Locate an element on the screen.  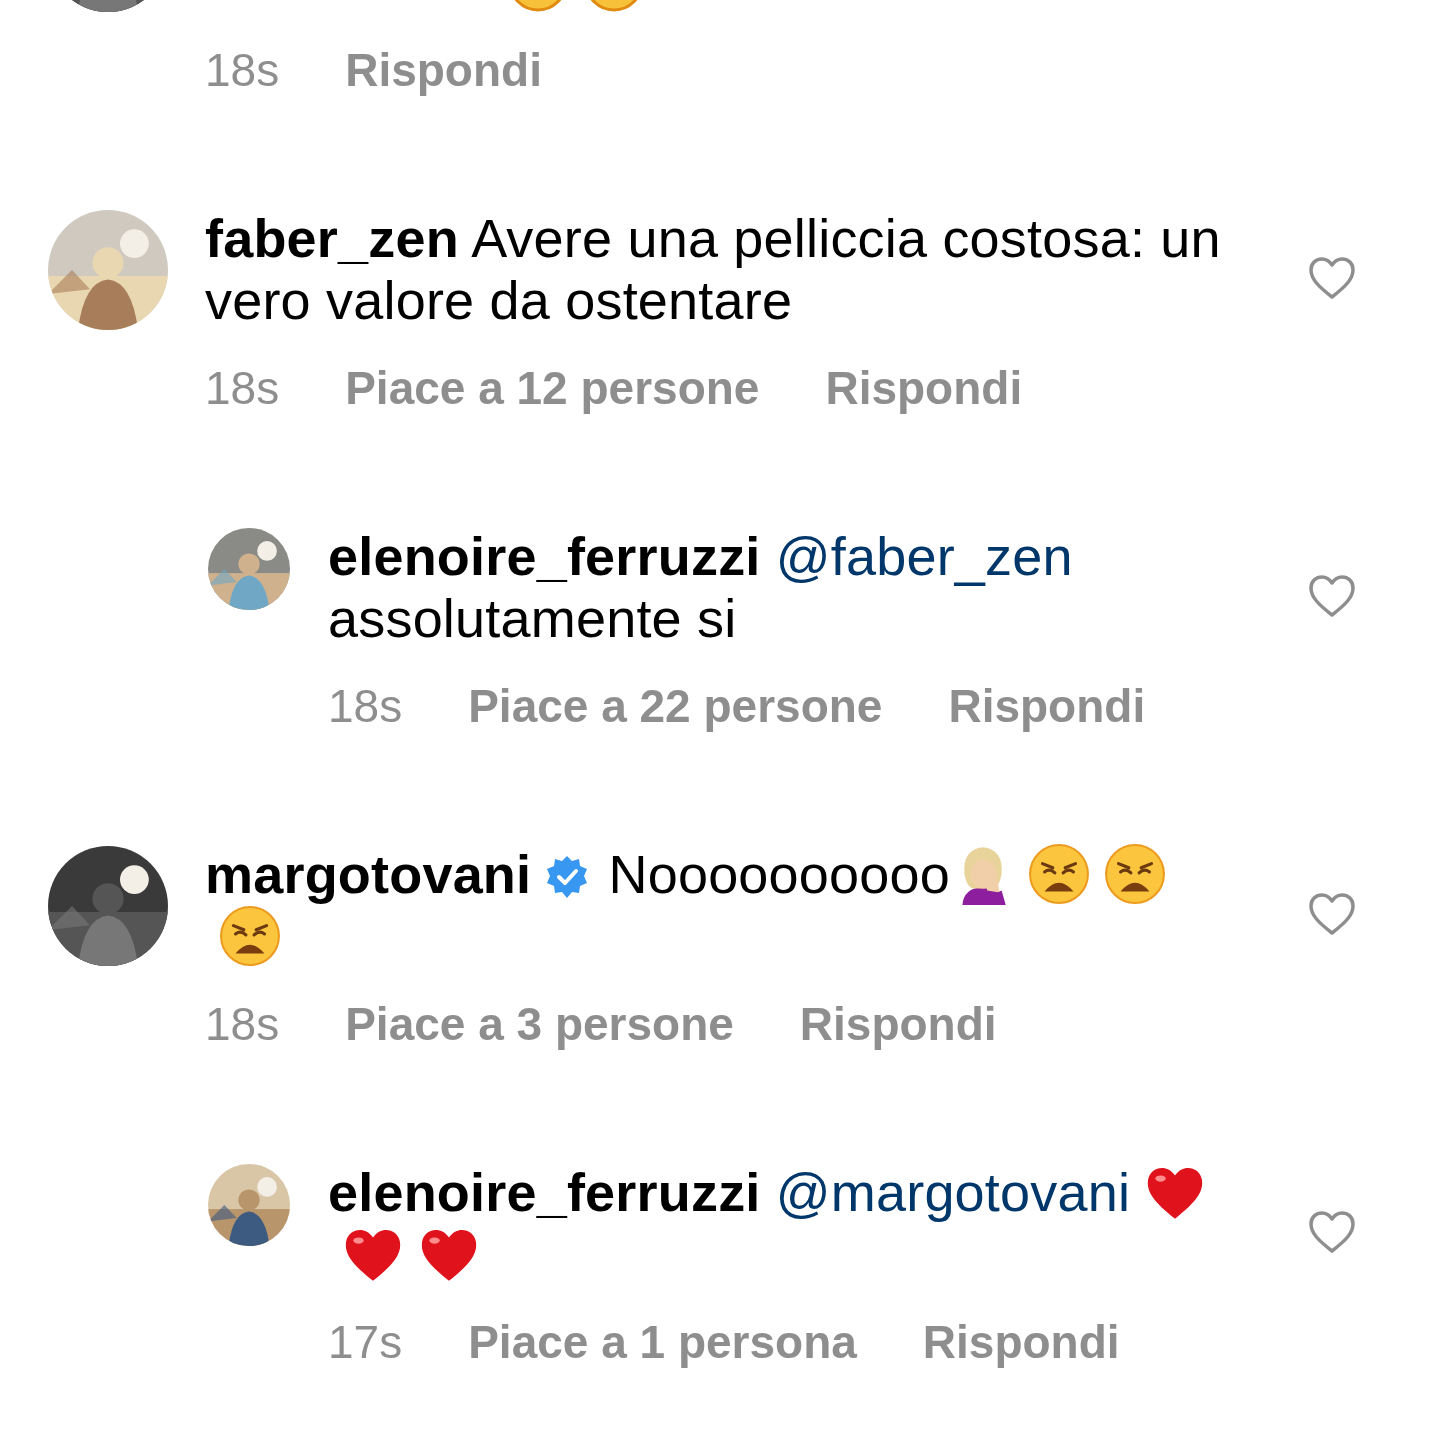
comment-text: elenoire_ferruzzi @margotovani is located at coordinates (775, 1223).